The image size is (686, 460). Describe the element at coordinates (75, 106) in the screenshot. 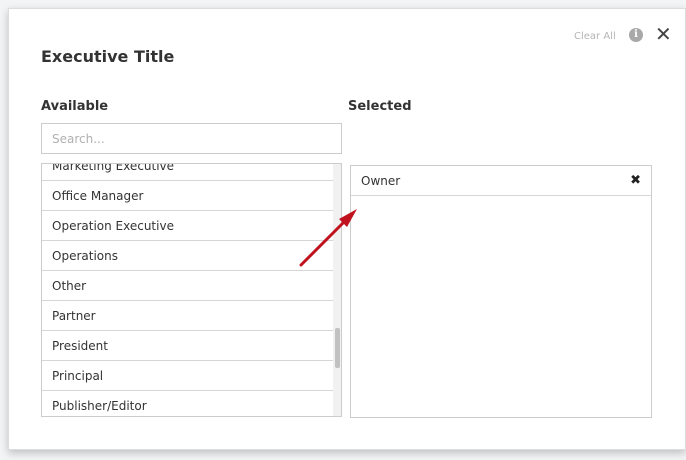

I see `available-label: Available` at that location.